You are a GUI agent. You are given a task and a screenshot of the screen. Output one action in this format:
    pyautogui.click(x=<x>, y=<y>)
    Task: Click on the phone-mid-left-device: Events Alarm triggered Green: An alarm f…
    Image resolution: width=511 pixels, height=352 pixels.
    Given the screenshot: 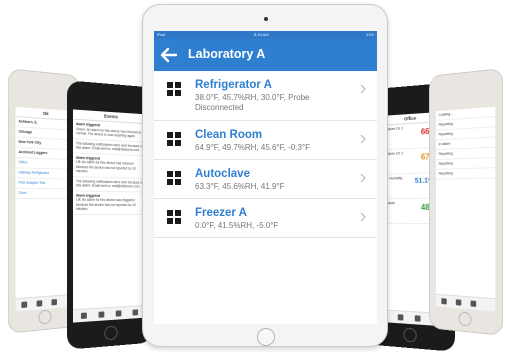 What is the action you would take?
    pyautogui.click(x=109, y=215)
    